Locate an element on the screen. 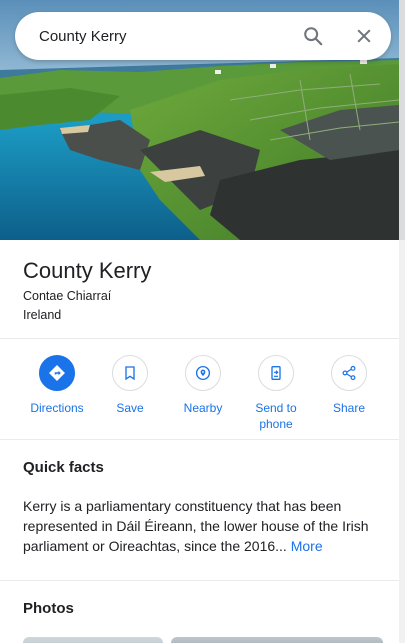  share-icon is located at coordinates (349, 373).